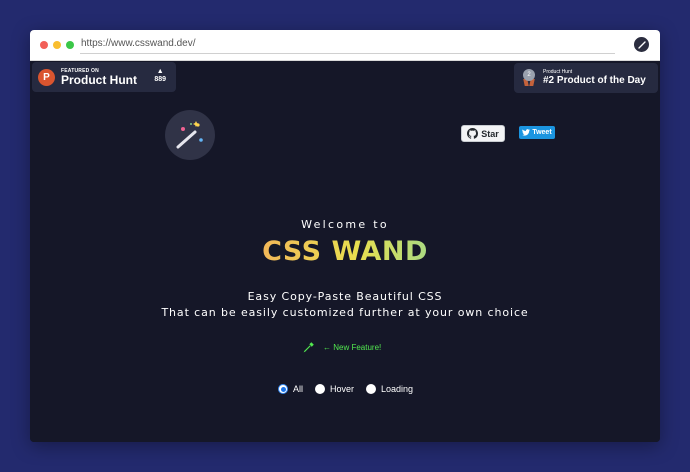 The width and height of the screenshot is (690, 472). I want to click on address-bar-url: https://www.csswand.dev/, so click(138, 43).